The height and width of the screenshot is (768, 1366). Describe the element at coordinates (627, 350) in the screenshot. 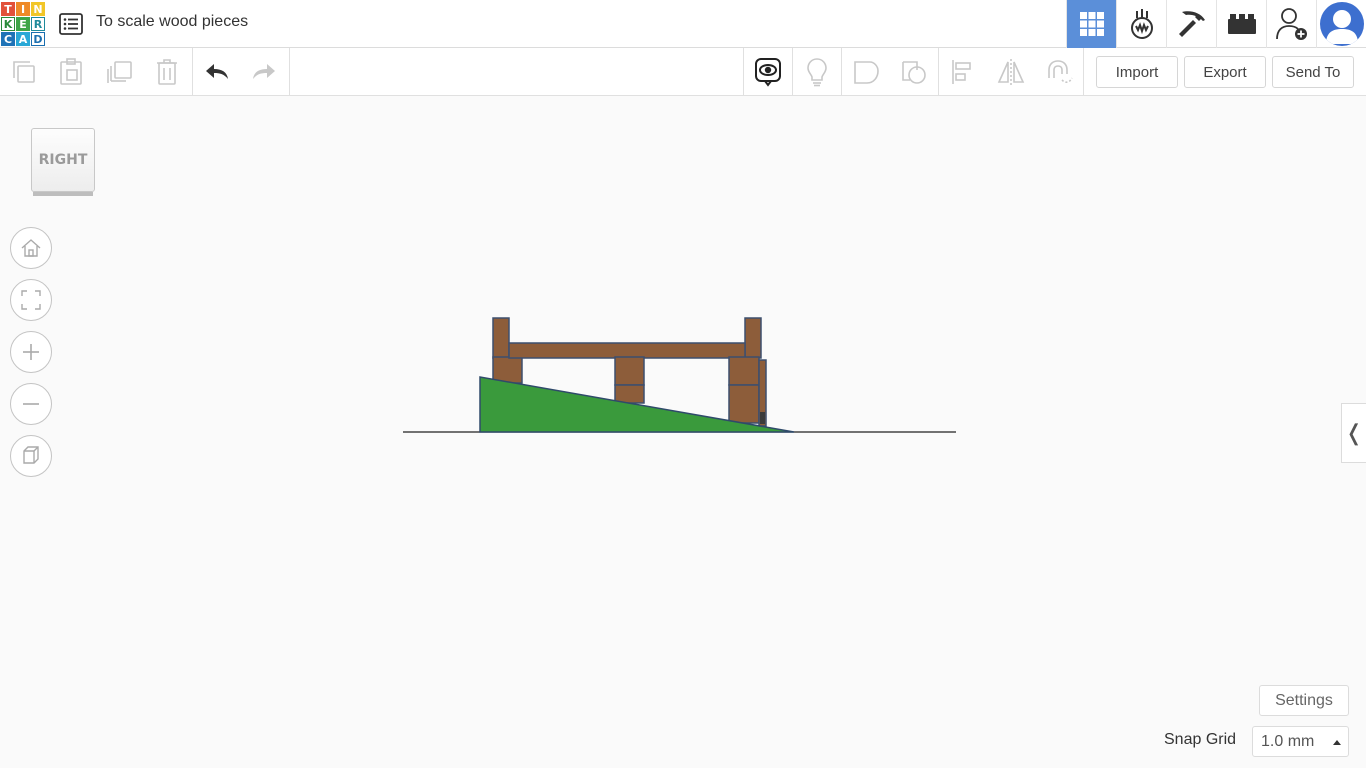

I see `wood-top-beam` at that location.